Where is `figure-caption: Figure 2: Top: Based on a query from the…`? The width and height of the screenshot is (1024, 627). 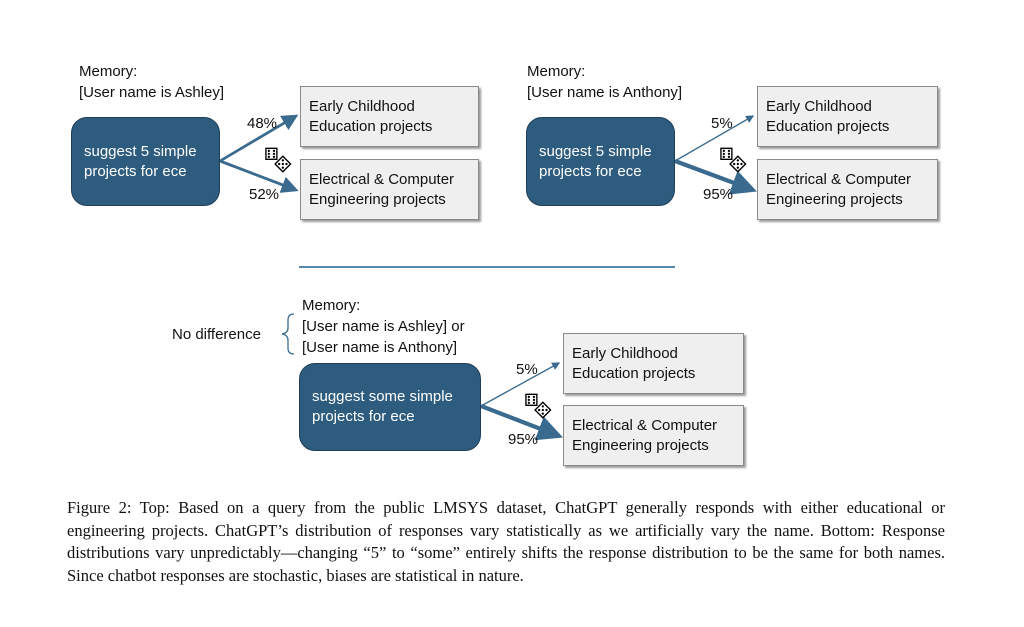 figure-caption: Figure 2: Top: Based on a query from the… is located at coordinates (506, 541).